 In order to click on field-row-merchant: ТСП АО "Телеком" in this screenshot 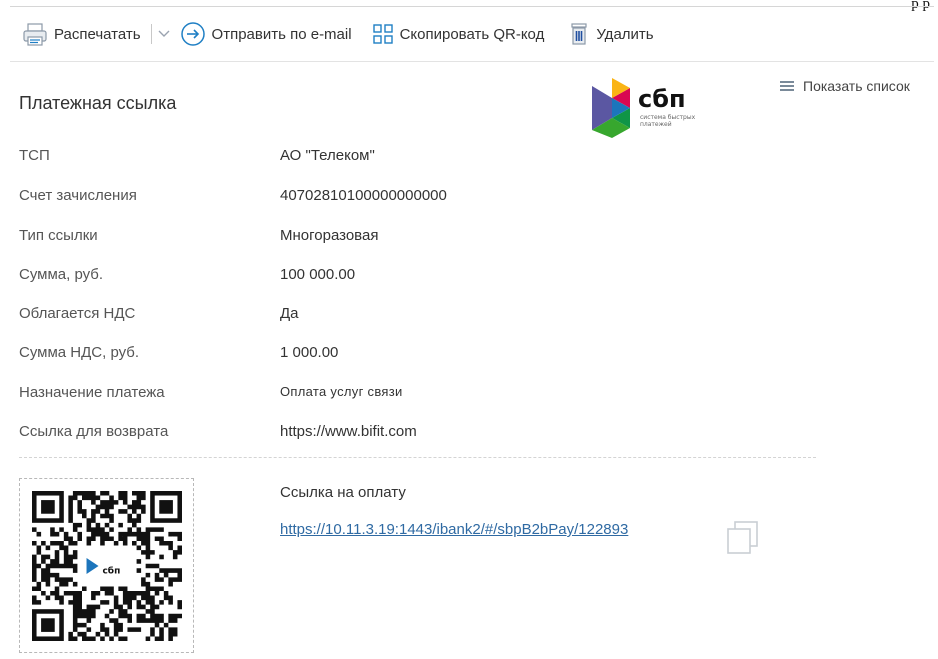, I will do `click(197, 155)`.